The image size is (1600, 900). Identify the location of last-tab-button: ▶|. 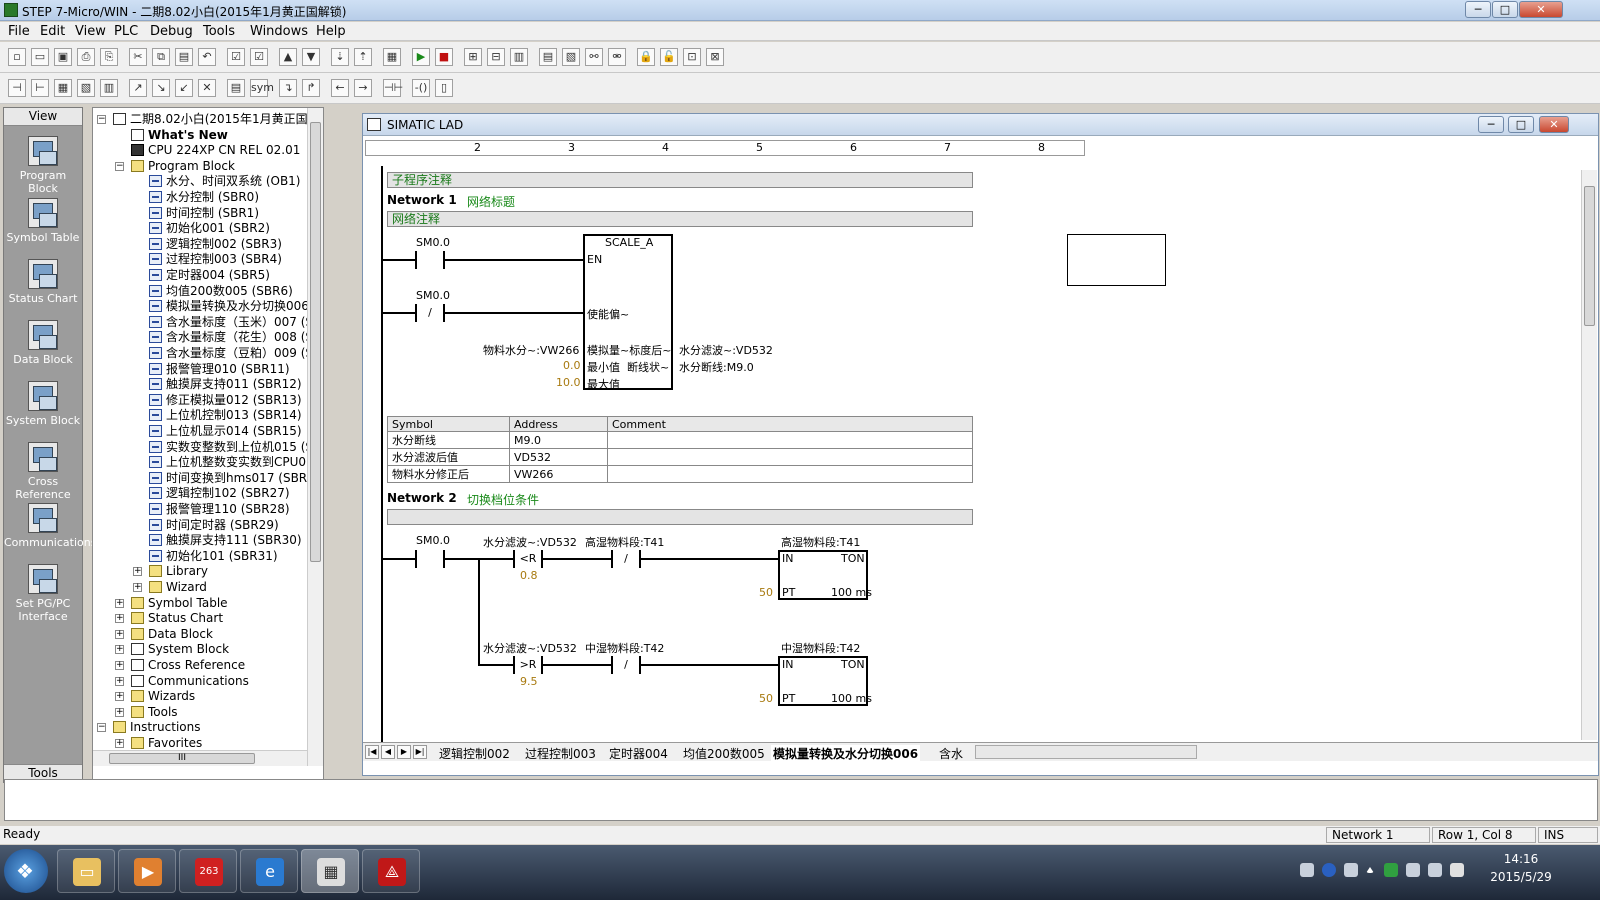
(420, 752).